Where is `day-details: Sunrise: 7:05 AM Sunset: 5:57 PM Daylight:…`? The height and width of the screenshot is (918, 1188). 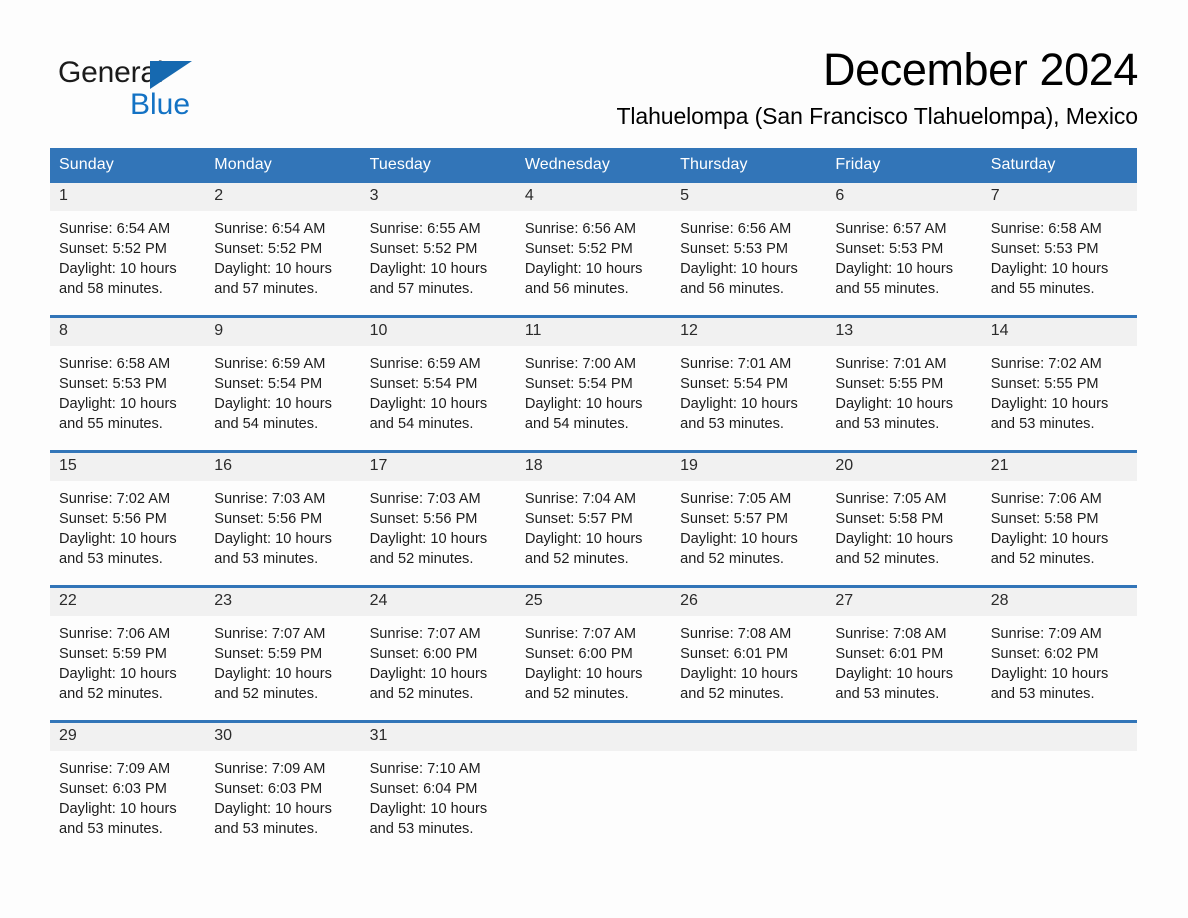 day-details: Sunrise: 7:05 AM Sunset: 5:57 PM Daylight:… is located at coordinates (748, 533).